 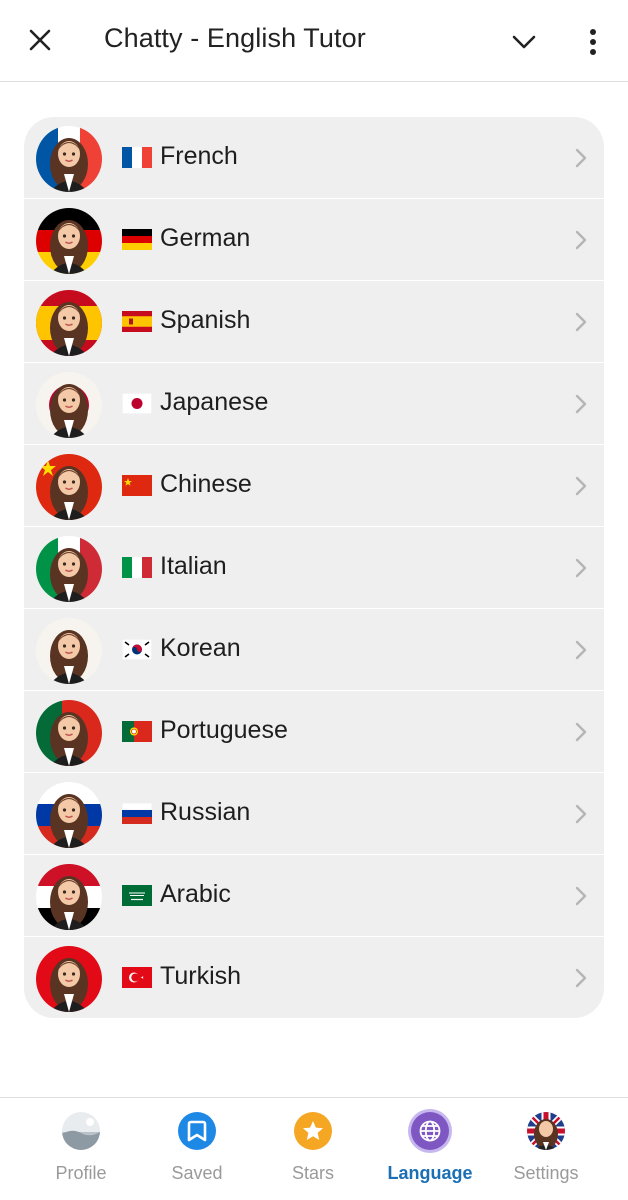 I want to click on page-title: Chatty - English Tutor, so click(x=235, y=38).